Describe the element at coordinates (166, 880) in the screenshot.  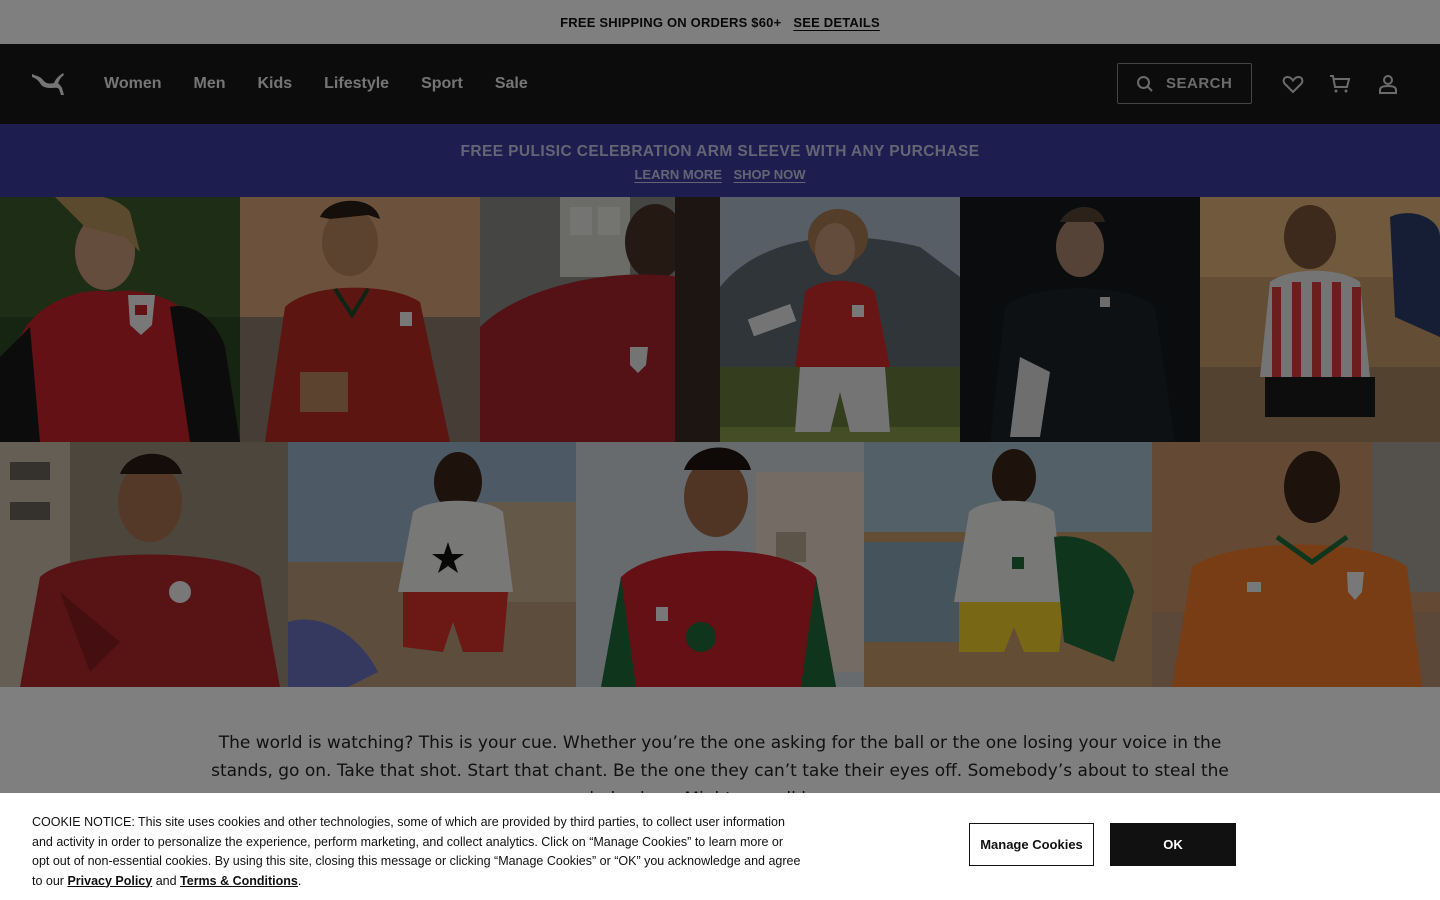
I see `cookie-text-and: and` at that location.